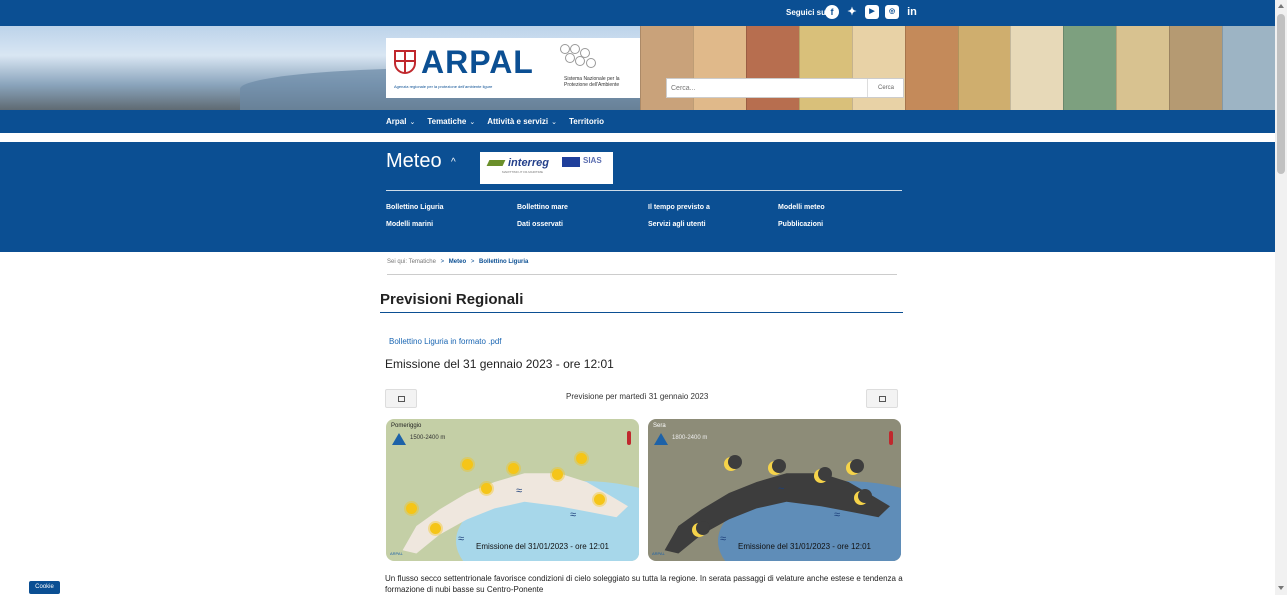 Image resolution: width=1287 pixels, height=595 pixels. I want to click on scroll-down-icon, so click(1281, 588).